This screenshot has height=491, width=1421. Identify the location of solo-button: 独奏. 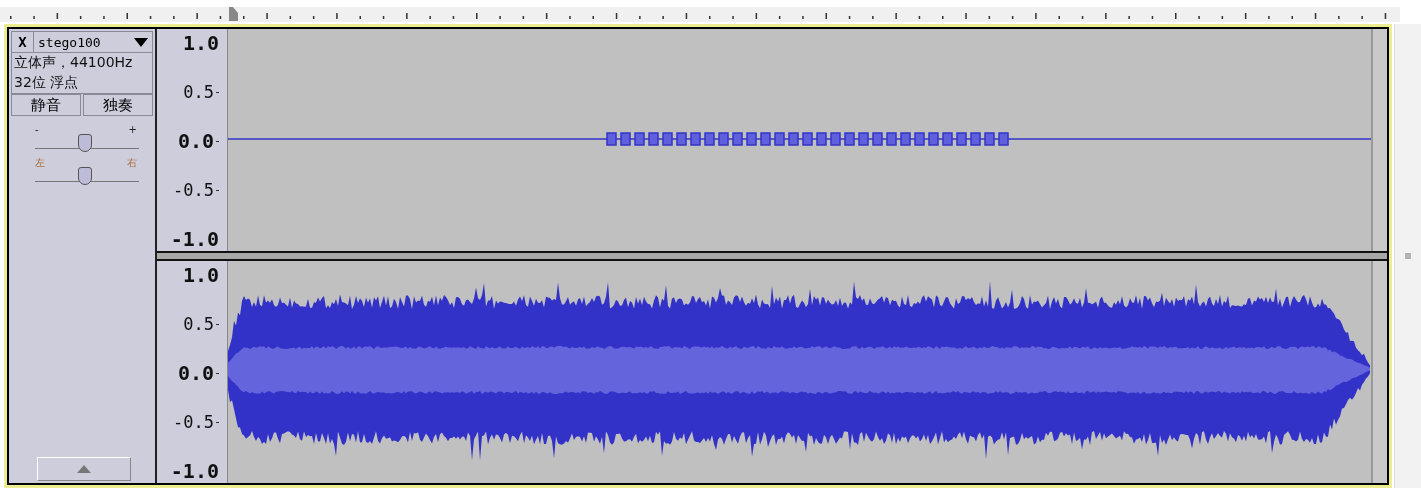
(118, 105).